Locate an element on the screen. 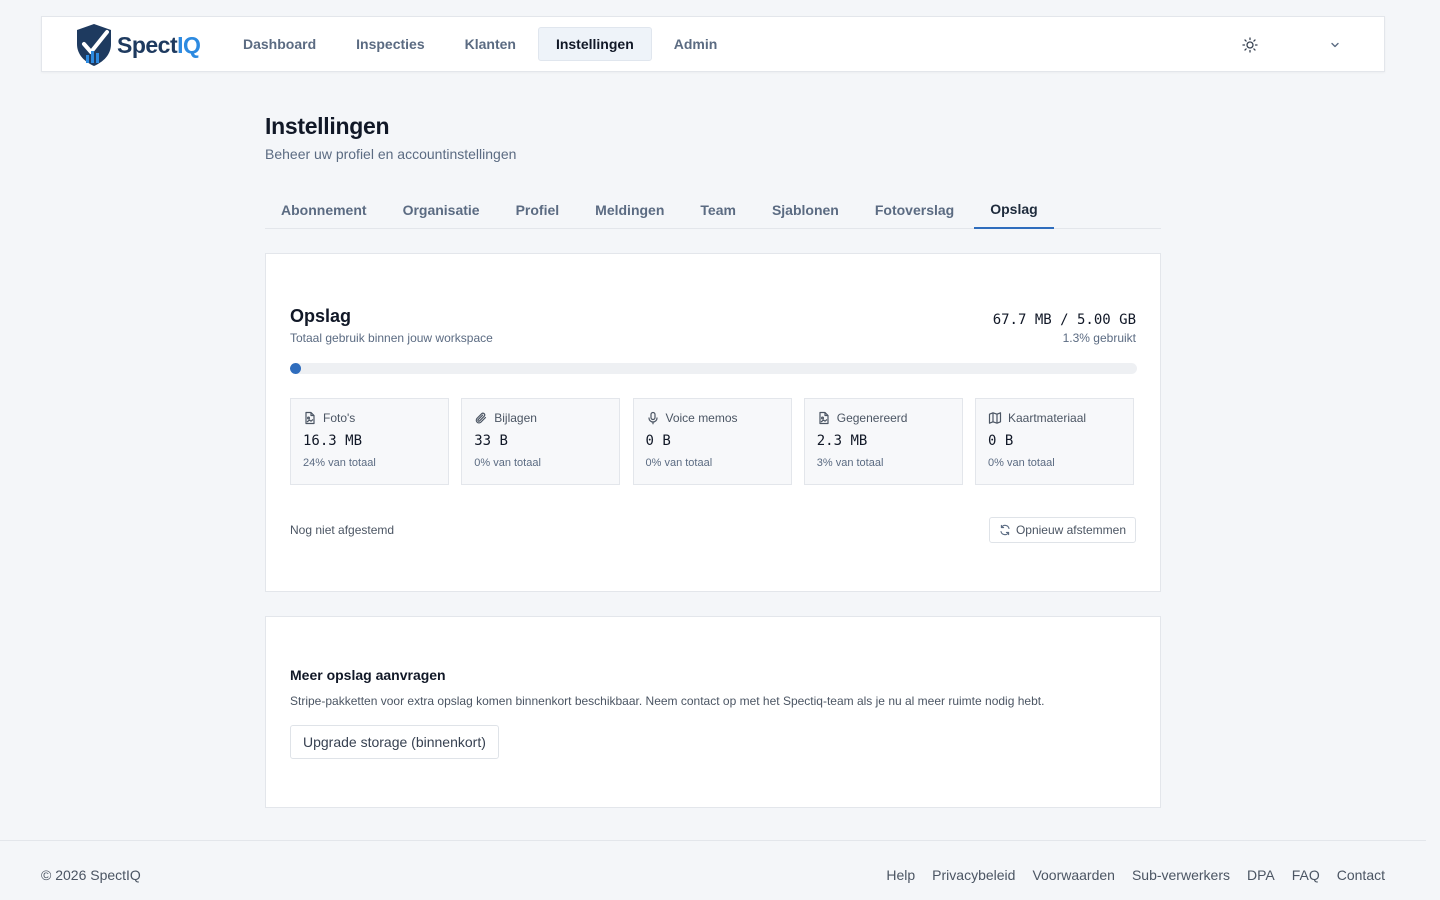 This screenshot has width=1440, height=900. category-card-kaartmateriaal: Kaartmateriaal 0 B 0% van totaal is located at coordinates (1054, 441).